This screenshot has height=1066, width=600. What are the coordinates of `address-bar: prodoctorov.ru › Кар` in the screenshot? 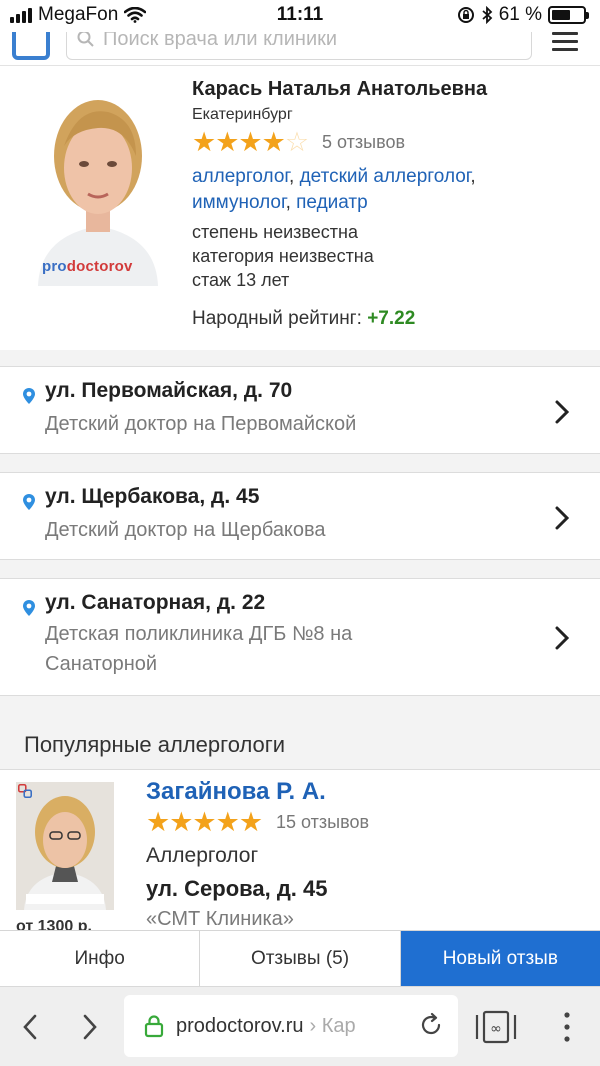 It's located at (291, 1026).